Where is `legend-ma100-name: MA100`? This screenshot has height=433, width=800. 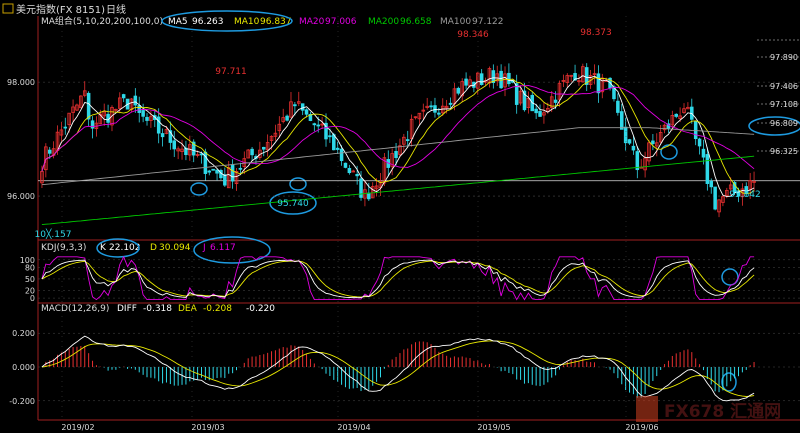 legend-ma100-name: MA100 is located at coordinates (455, 22).